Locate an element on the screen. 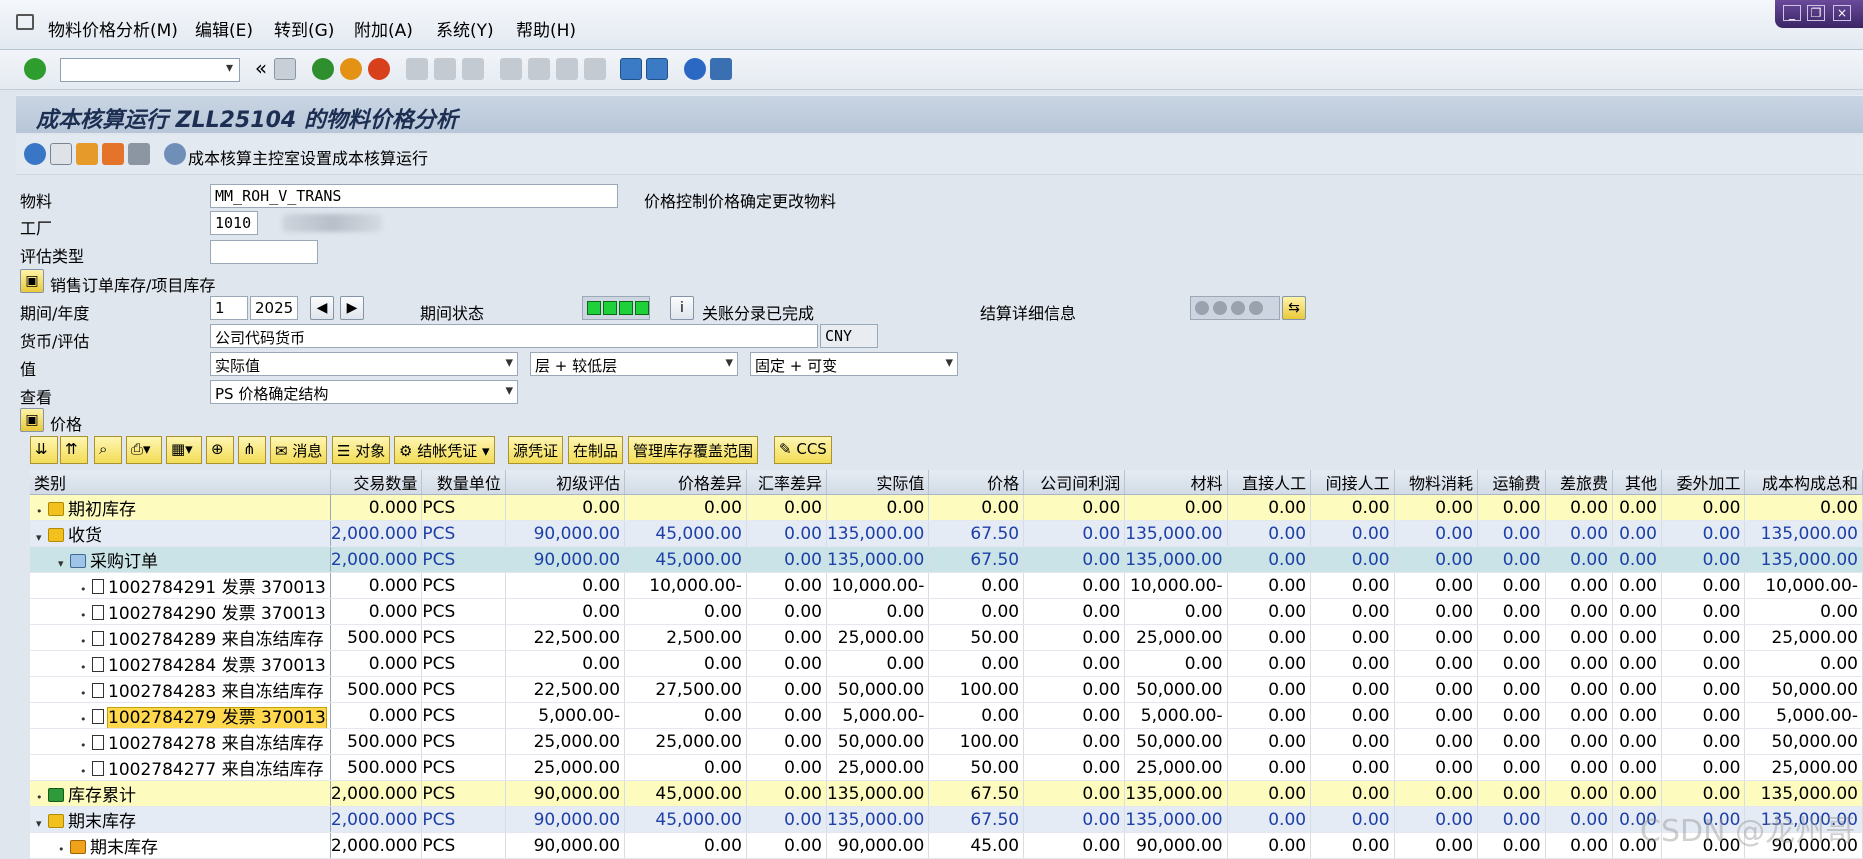  column-header: 材料 is located at coordinates (1176, 482).